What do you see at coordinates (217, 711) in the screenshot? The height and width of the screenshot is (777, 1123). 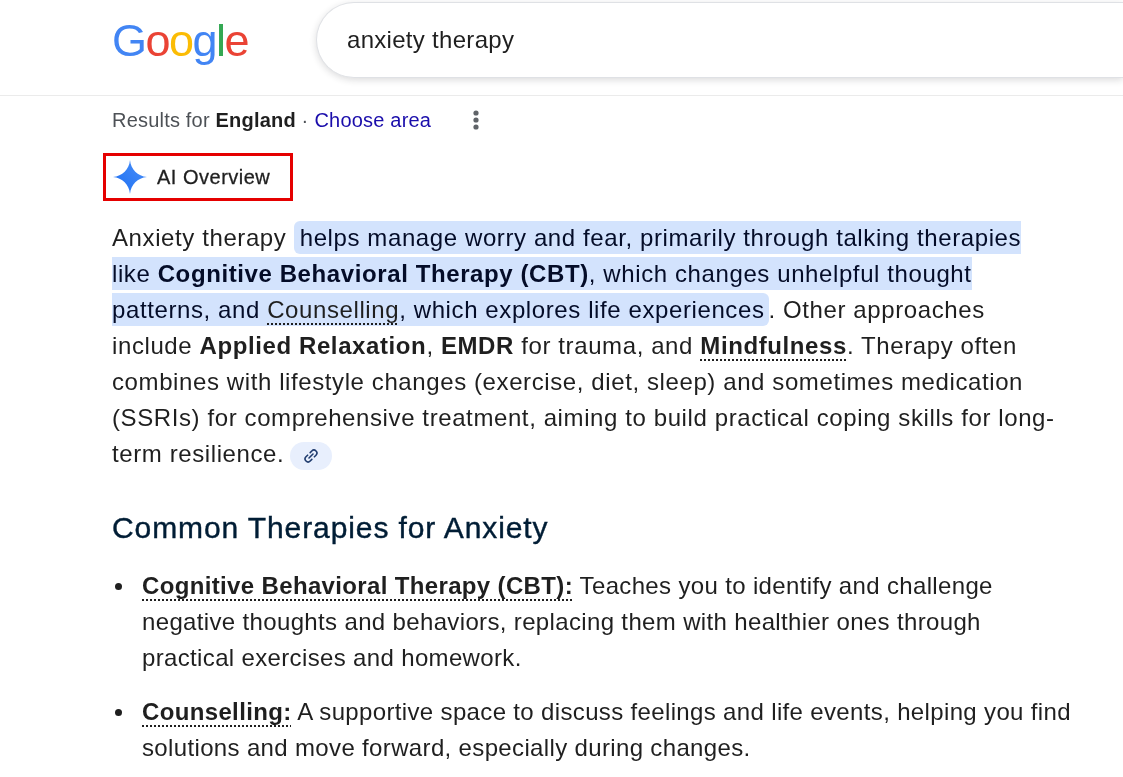 I see `term-link: Counselling:` at bounding box center [217, 711].